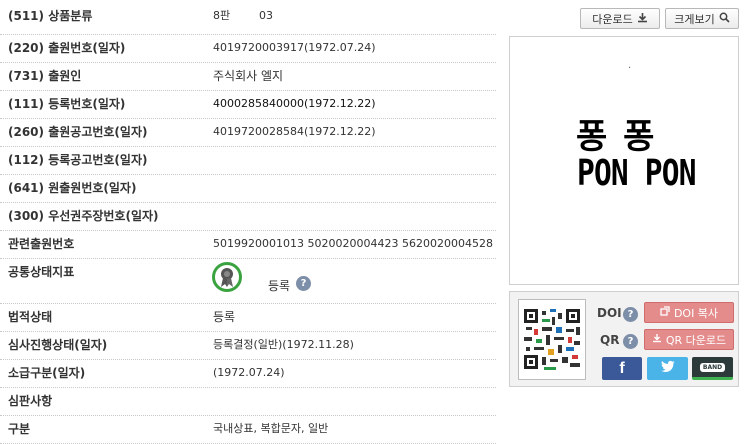  I want to click on field-label: 심판사항, so click(30, 401).